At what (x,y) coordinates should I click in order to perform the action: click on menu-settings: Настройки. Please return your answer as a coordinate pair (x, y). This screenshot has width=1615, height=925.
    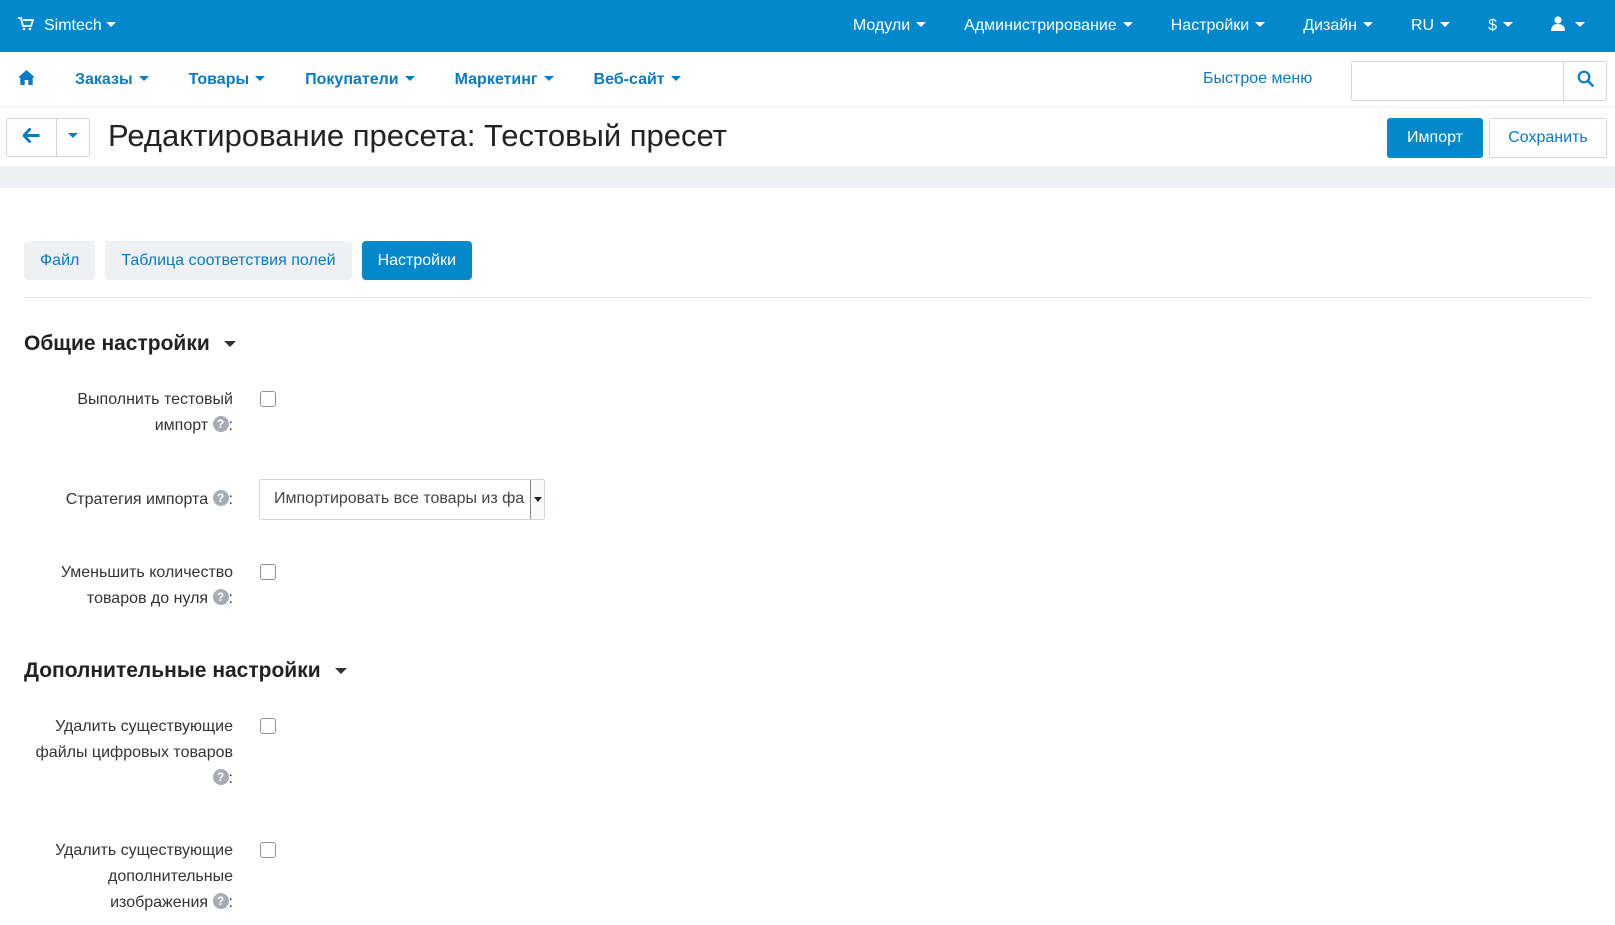
    Looking at the image, I should click on (1218, 26).